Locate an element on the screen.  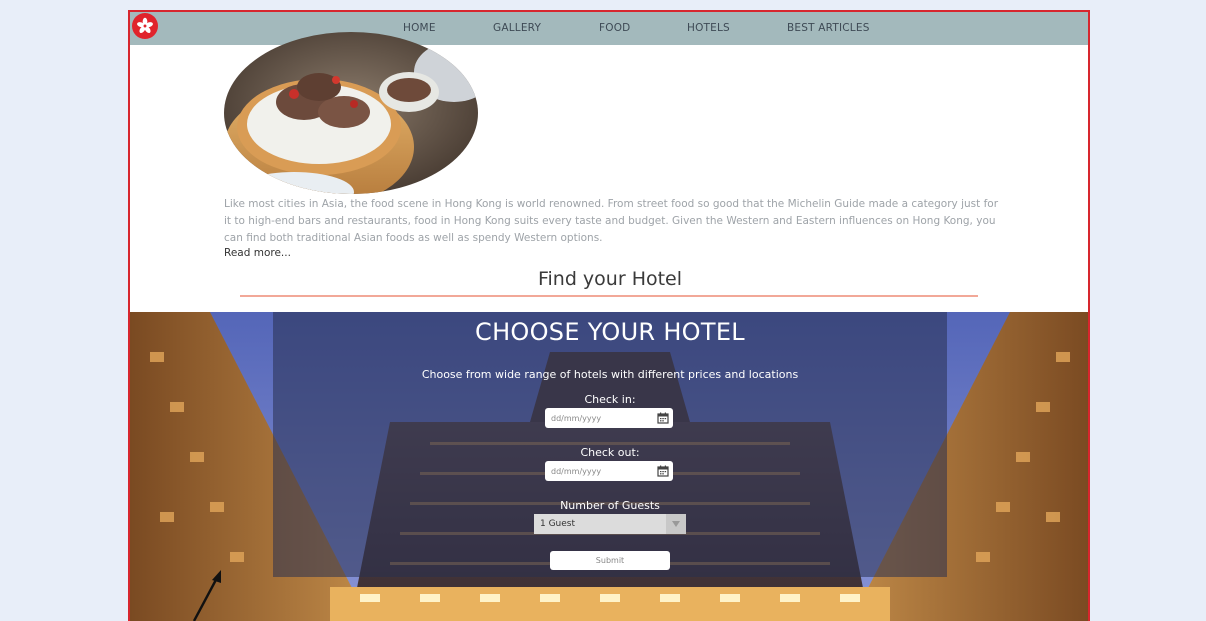
nav-gallery: GALLERY is located at coordinates (517, 28).